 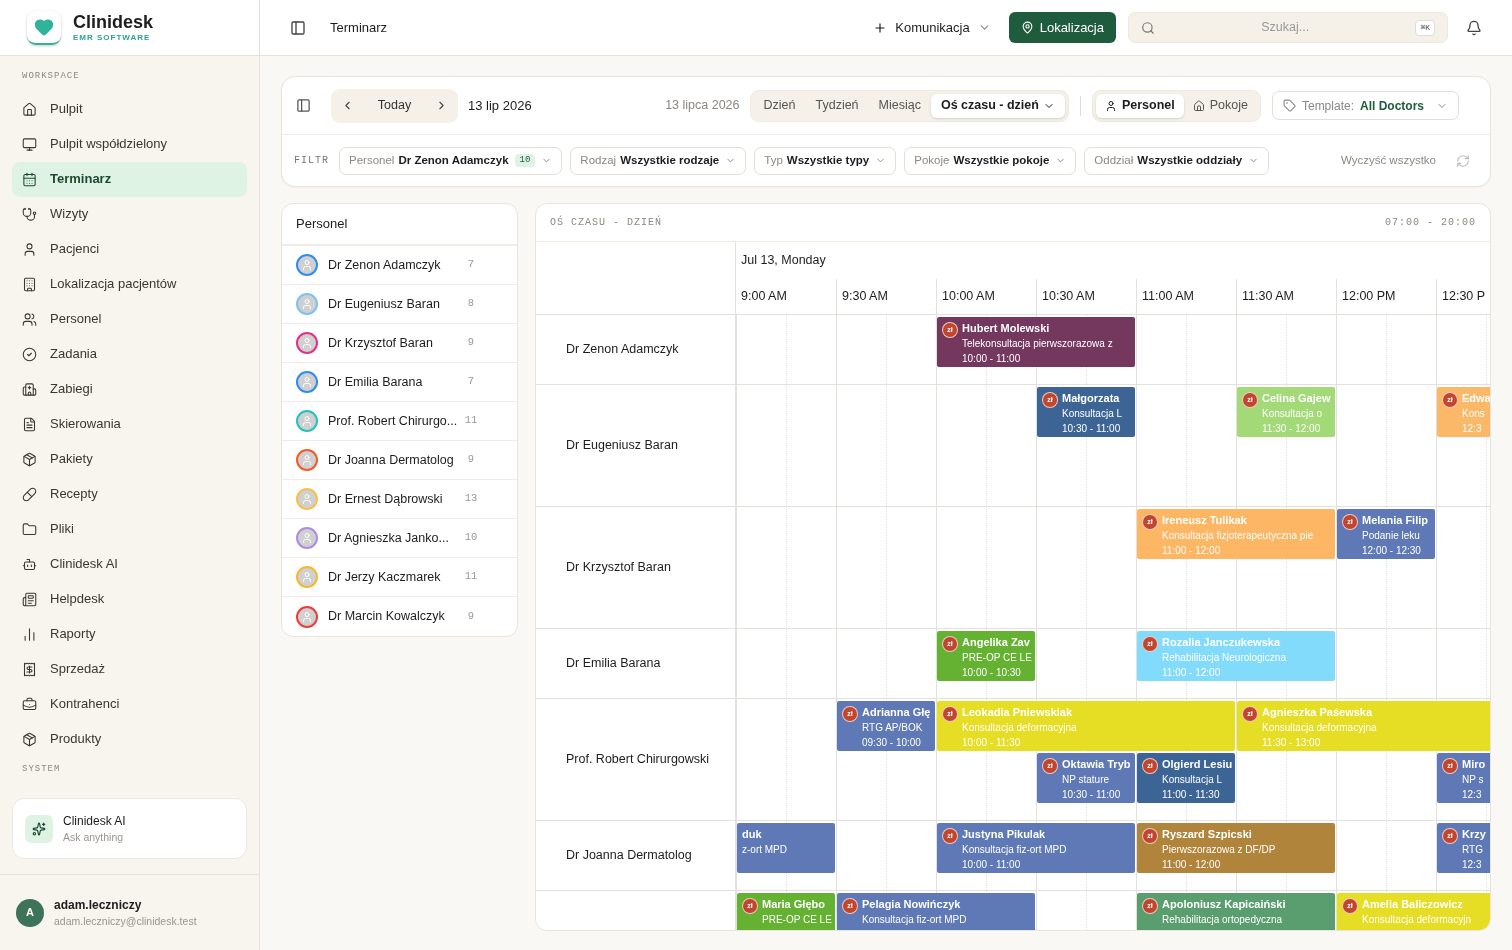 I want to click on patient-name: Krzy, so click(x=1474, y=834).